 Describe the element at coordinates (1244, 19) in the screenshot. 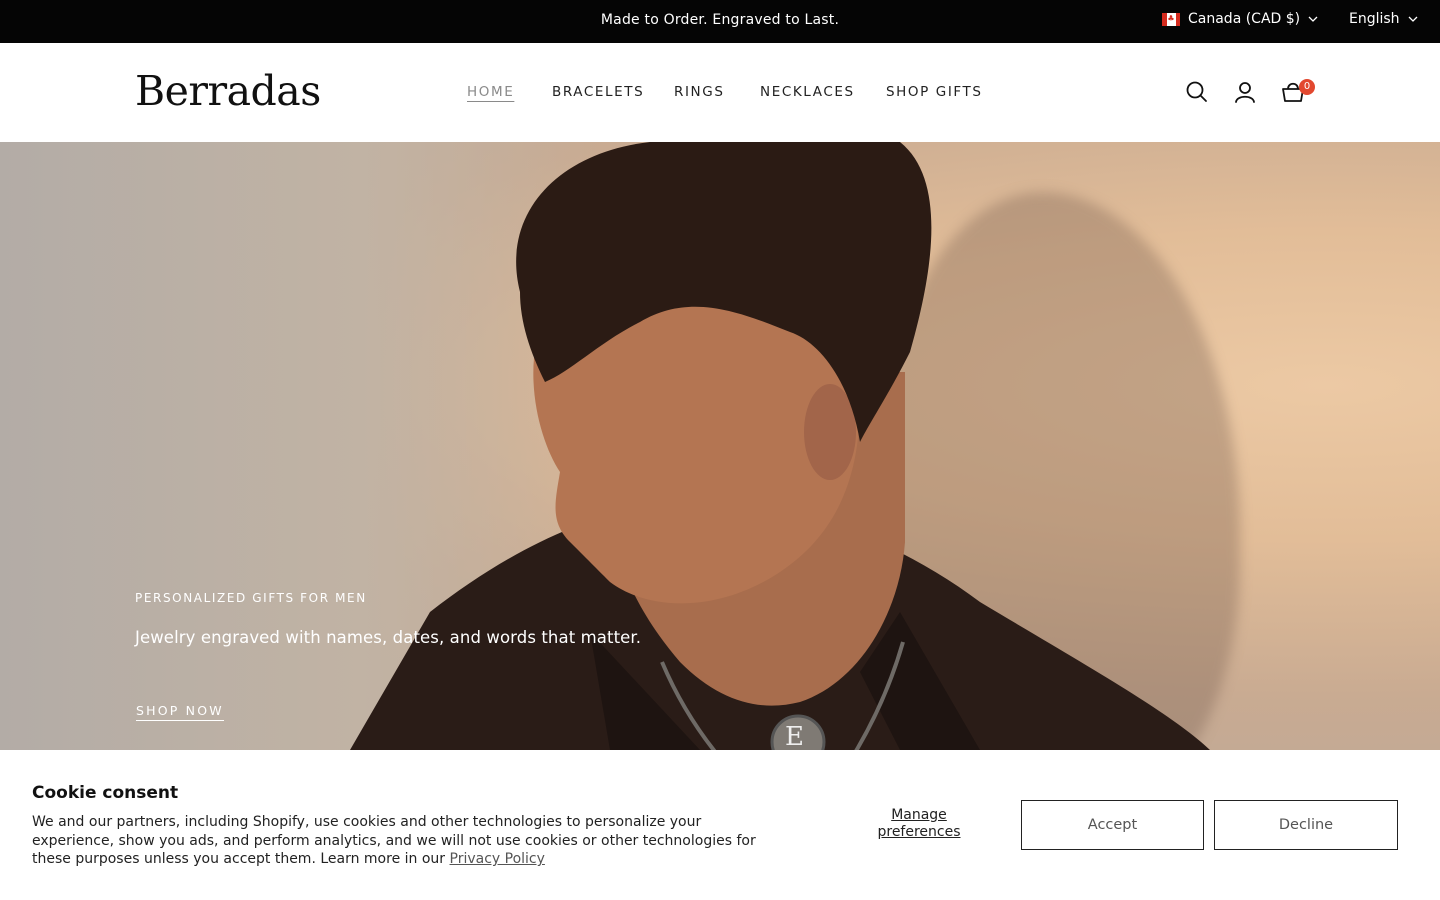

I see `country-label: Canada (CAD $)` at that location.